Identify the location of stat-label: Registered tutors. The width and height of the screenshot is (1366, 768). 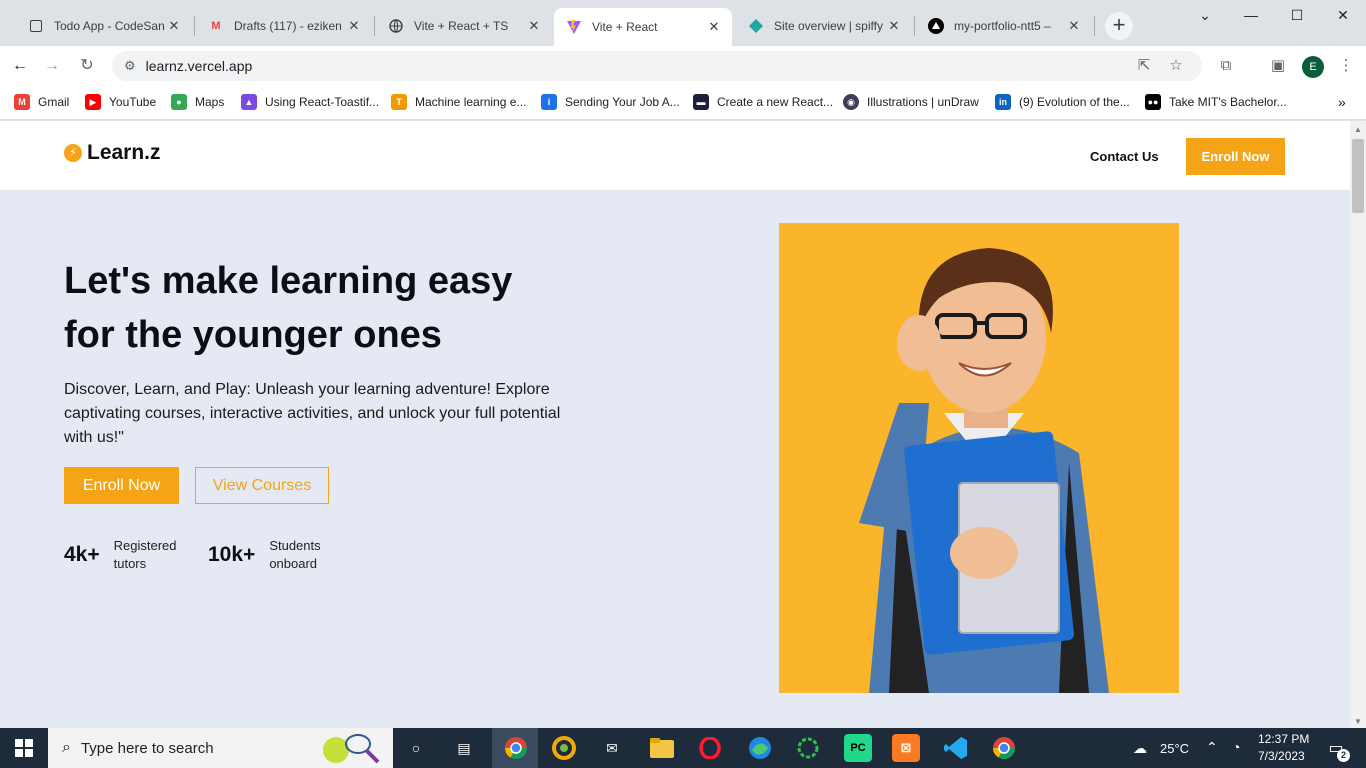
(145, 554).